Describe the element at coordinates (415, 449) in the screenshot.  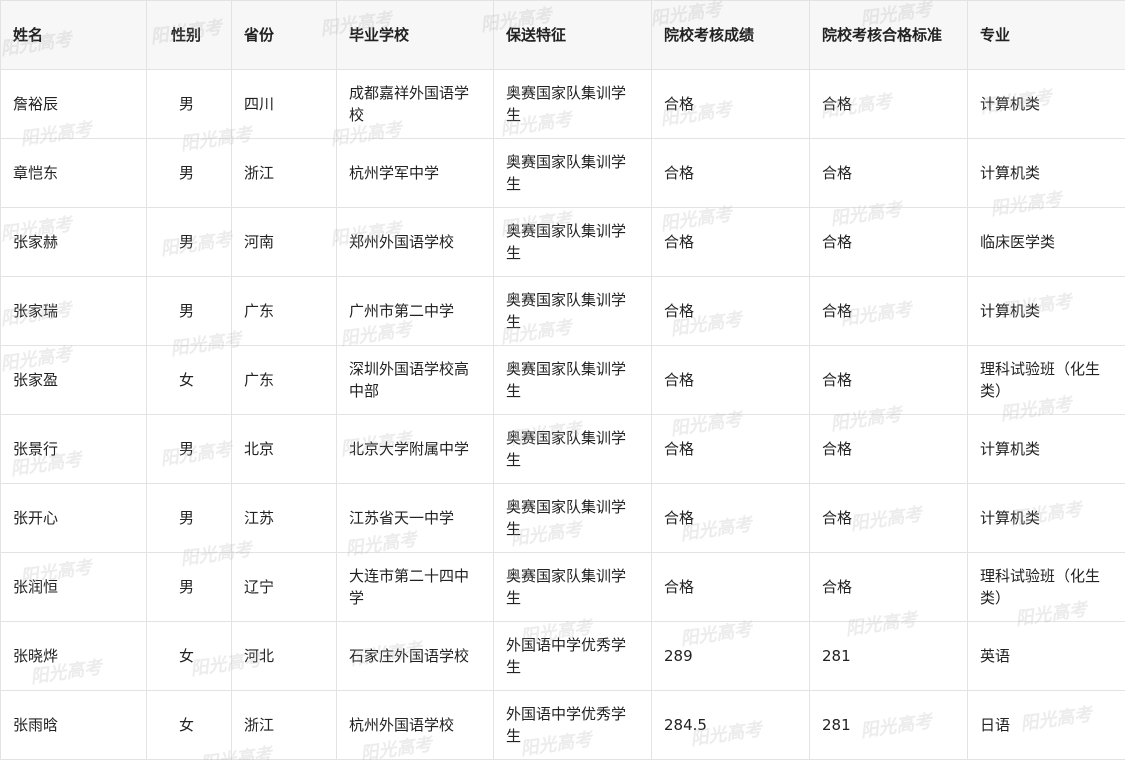
I see `cell-school: 北京大学附属中学` at that location.